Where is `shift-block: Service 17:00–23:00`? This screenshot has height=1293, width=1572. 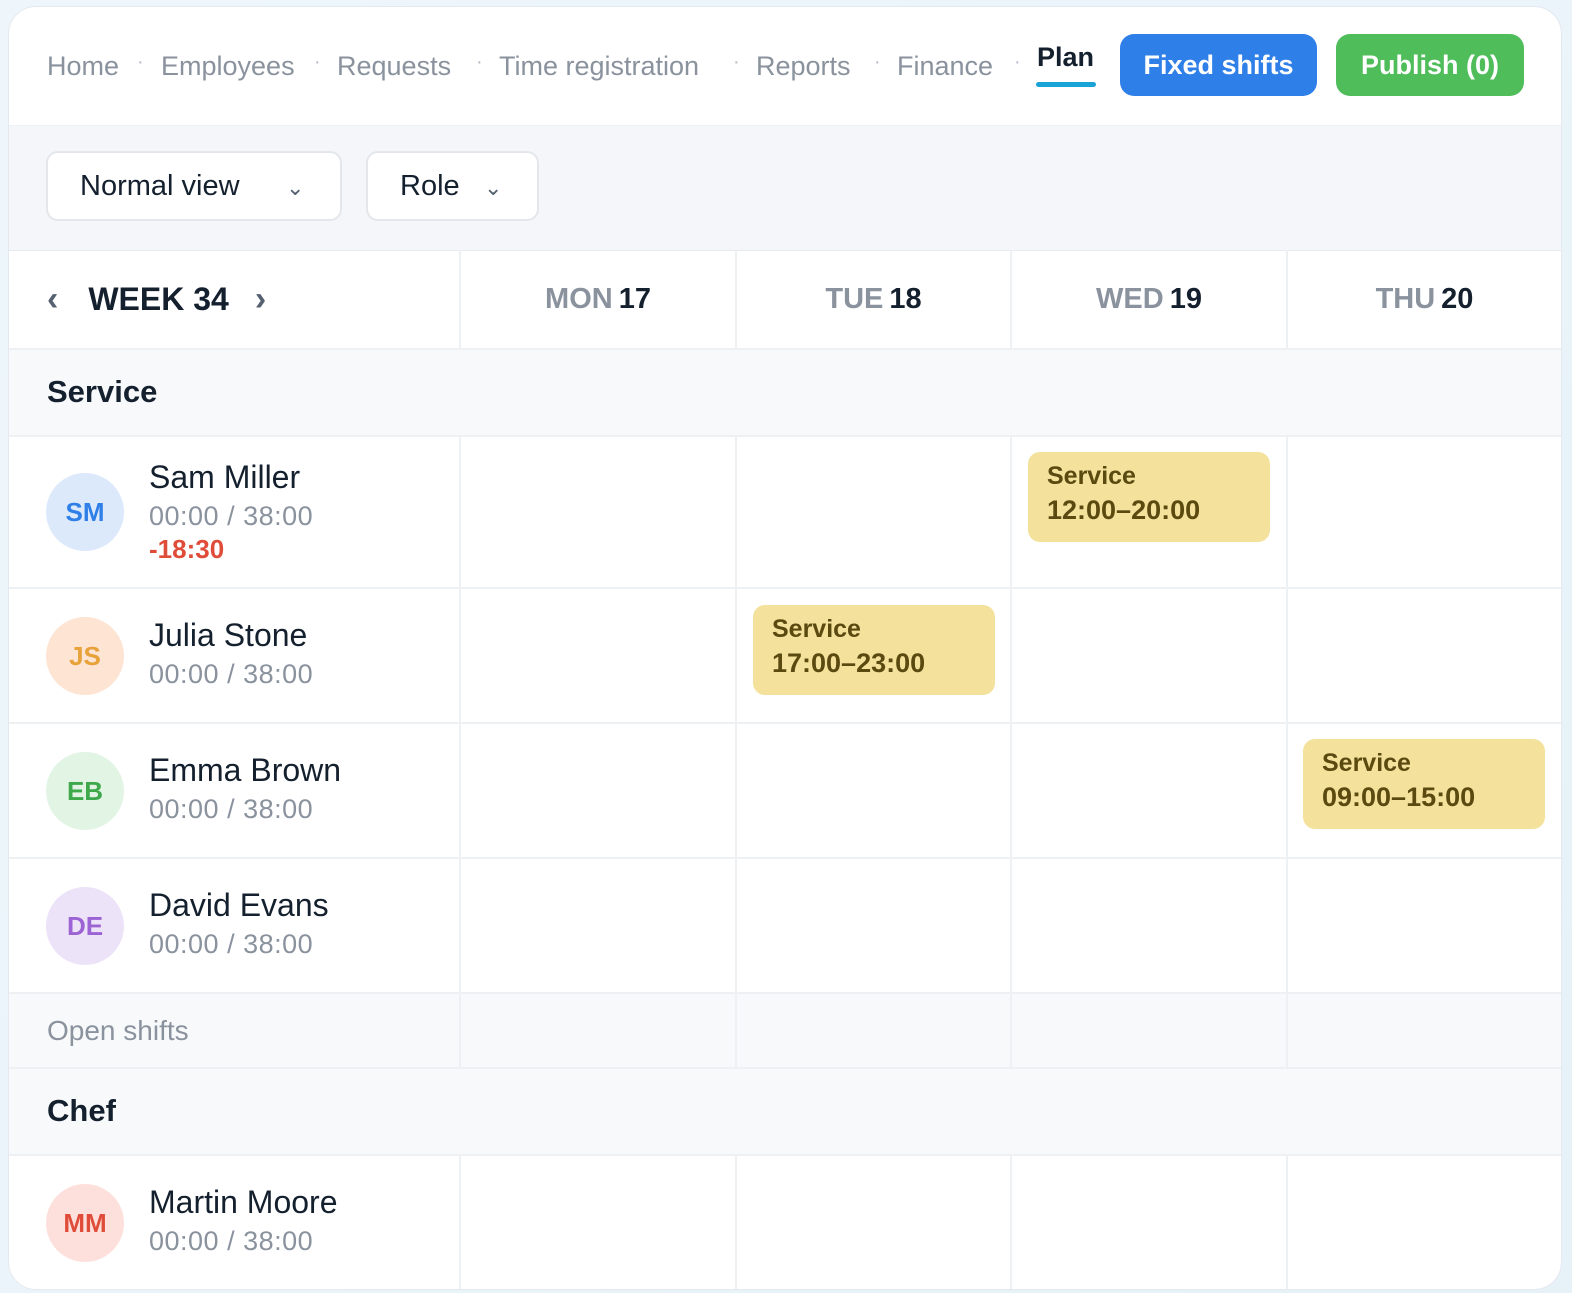
shift-block: Service 17:00–23:00 is located at coordinates (874, 650).